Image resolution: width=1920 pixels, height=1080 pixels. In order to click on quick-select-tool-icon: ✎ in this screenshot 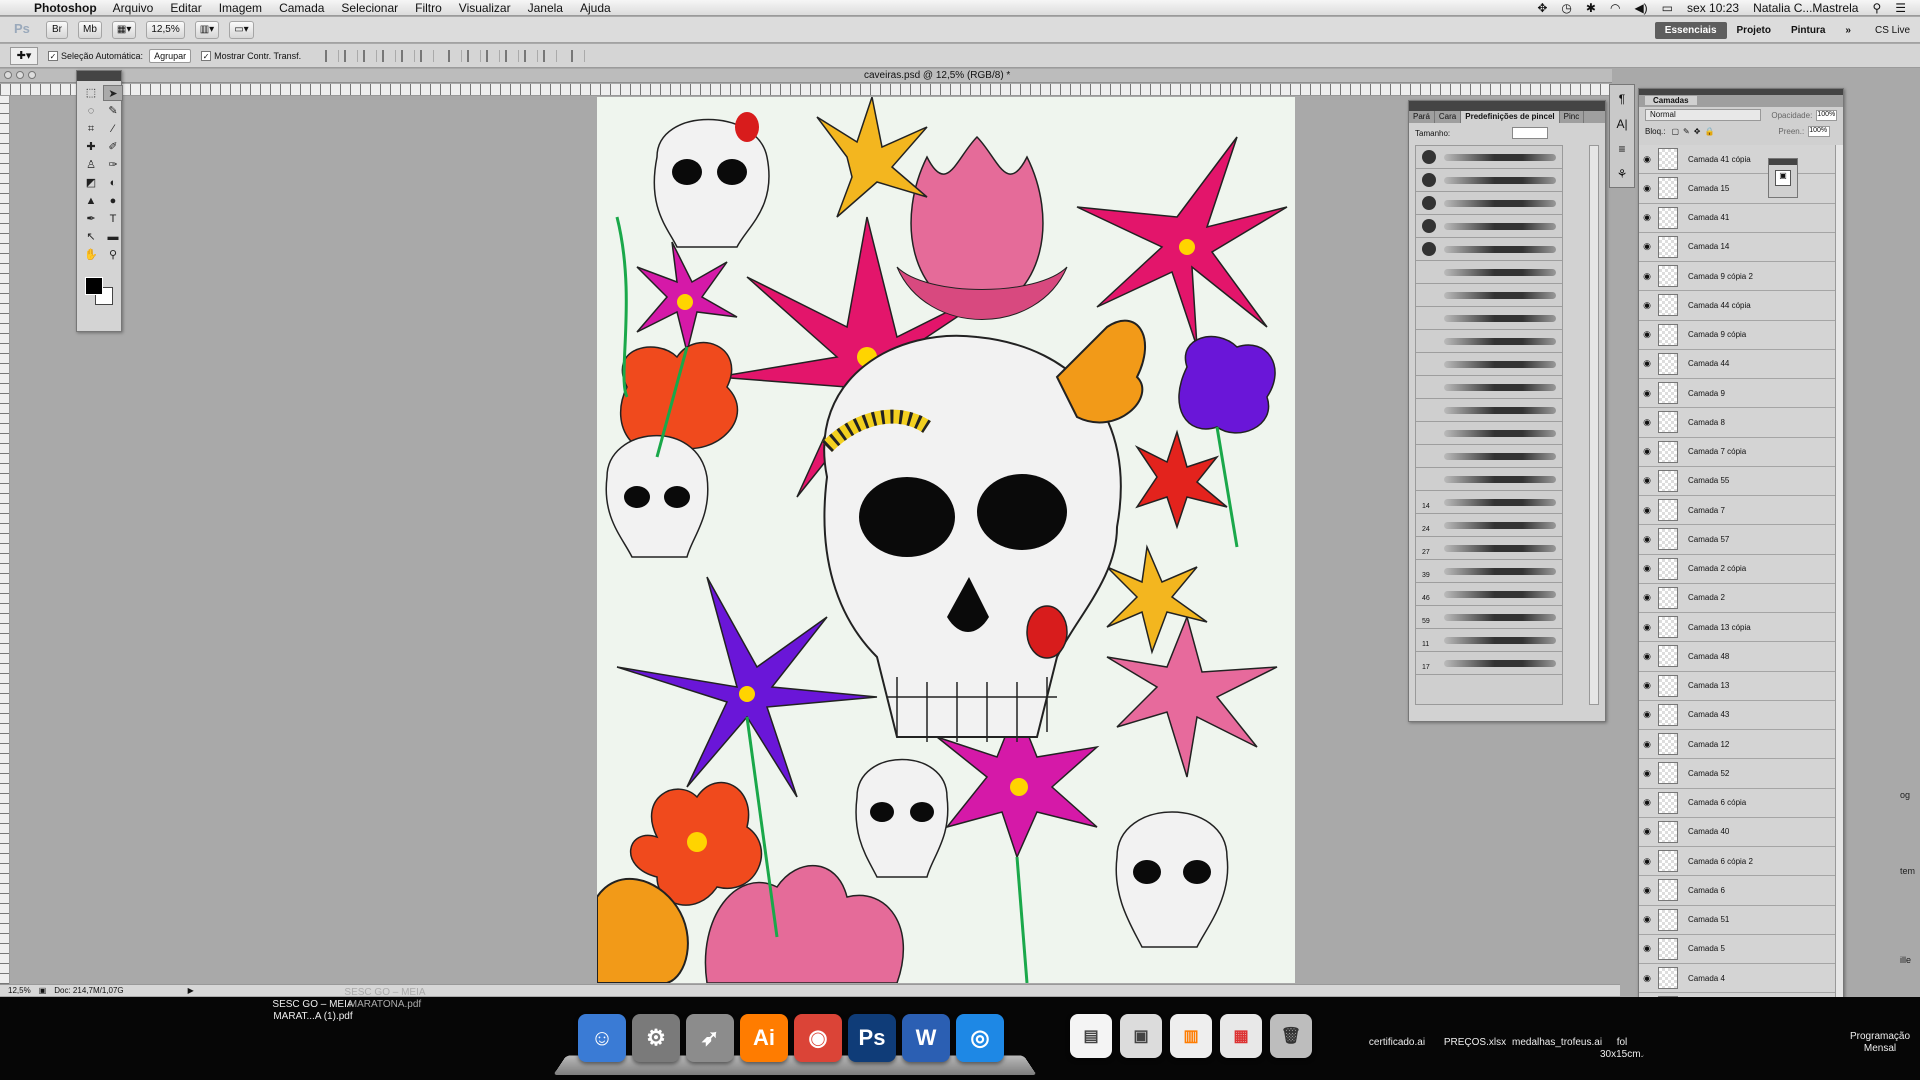, I will do `click(113, 111)`.